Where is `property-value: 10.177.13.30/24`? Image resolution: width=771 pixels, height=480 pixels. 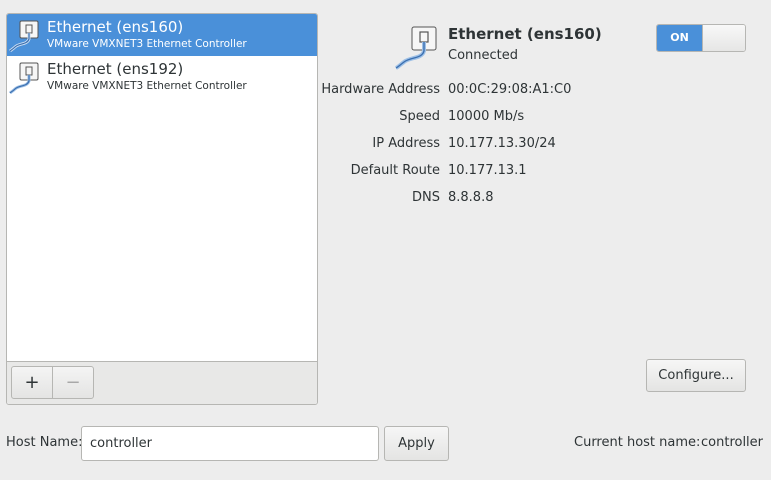
property-value: 10.177.13.30/24 is located at coordinates (502, 143).